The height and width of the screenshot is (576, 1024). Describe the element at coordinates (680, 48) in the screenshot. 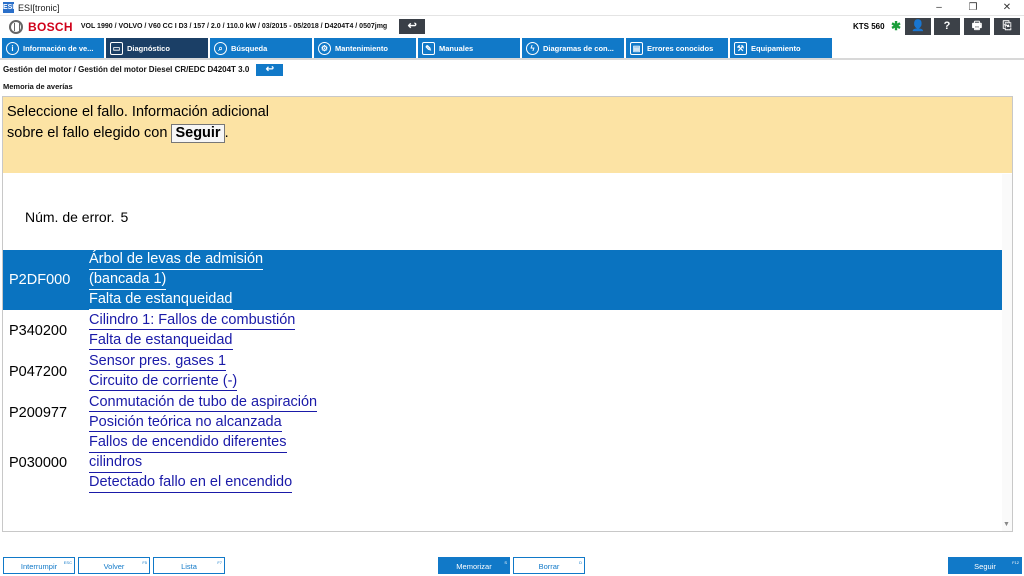

I see `tab-label: Errores conocidos` at that location.